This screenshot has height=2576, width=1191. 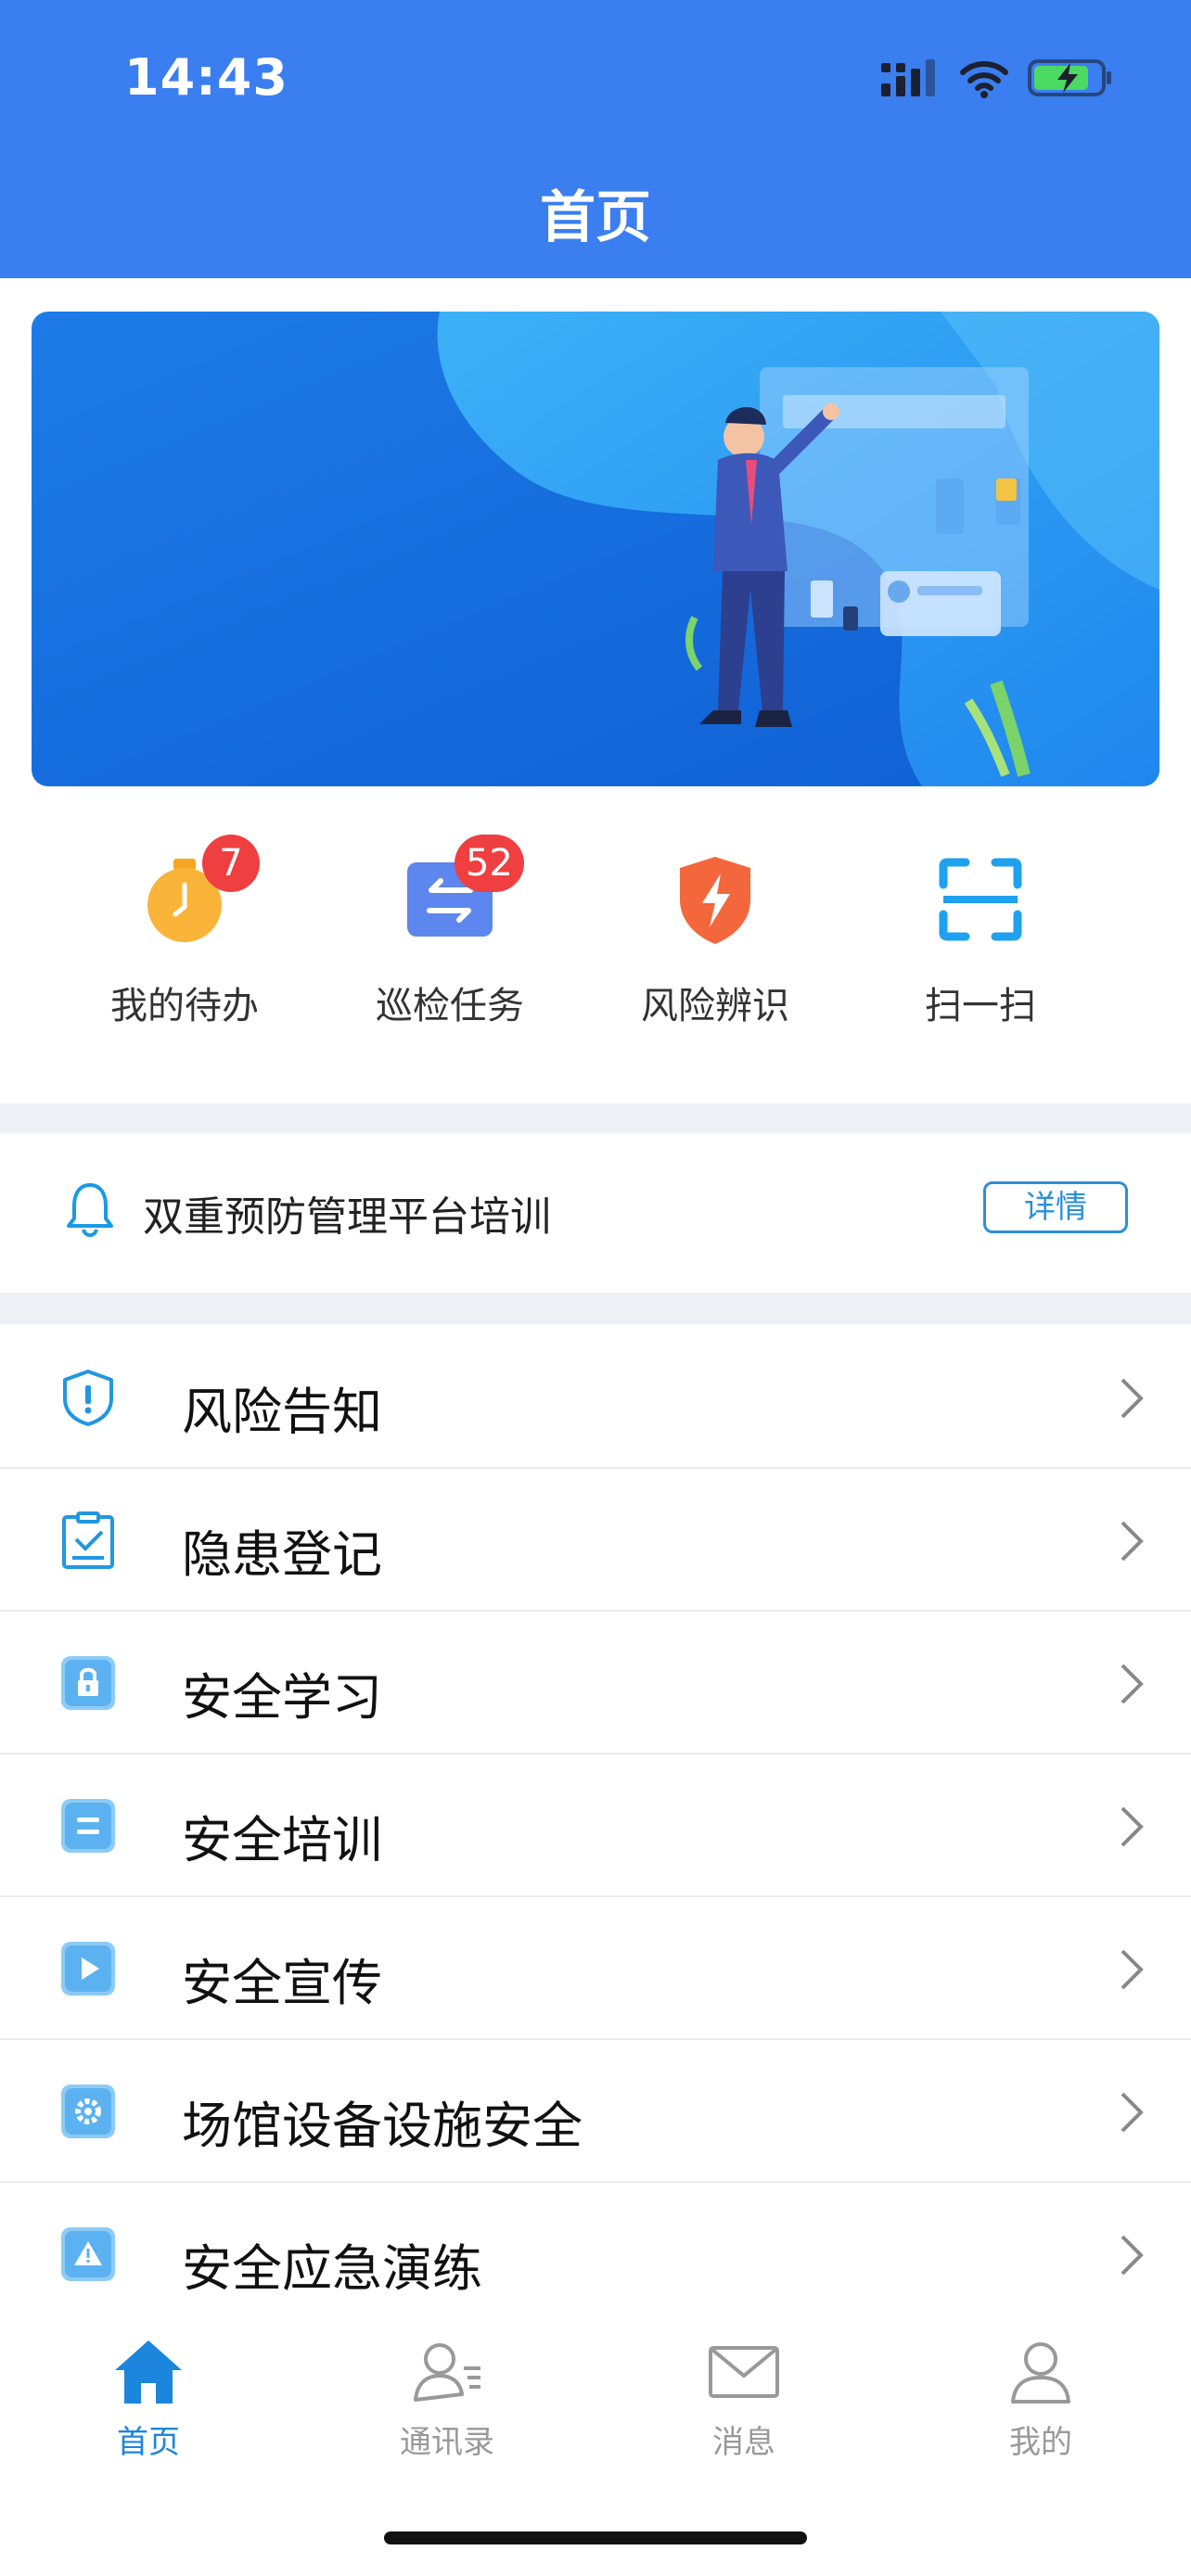 I want to click on list-item-hazard-register: 隐患登记, so click(x=595, y=1540).